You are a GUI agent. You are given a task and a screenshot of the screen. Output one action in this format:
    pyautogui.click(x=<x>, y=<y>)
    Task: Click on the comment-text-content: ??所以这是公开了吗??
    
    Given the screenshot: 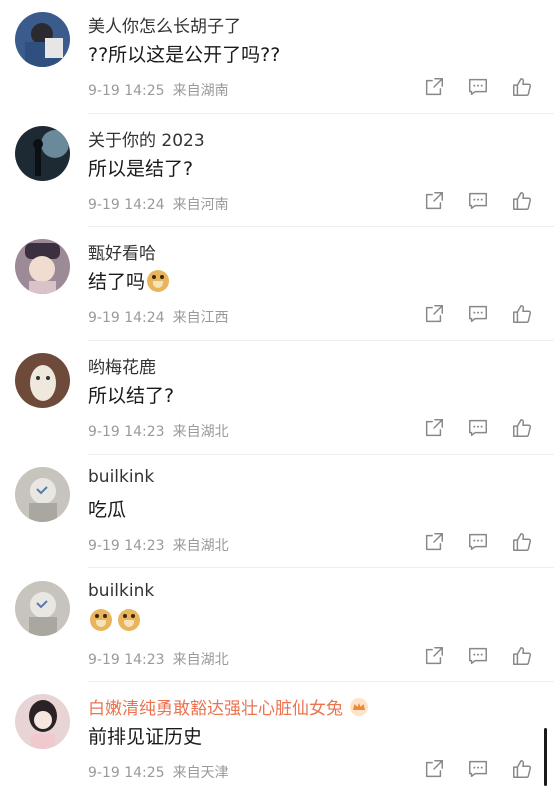 What is the action you would take?
    pyautogui.click(x=184, y=55)
    